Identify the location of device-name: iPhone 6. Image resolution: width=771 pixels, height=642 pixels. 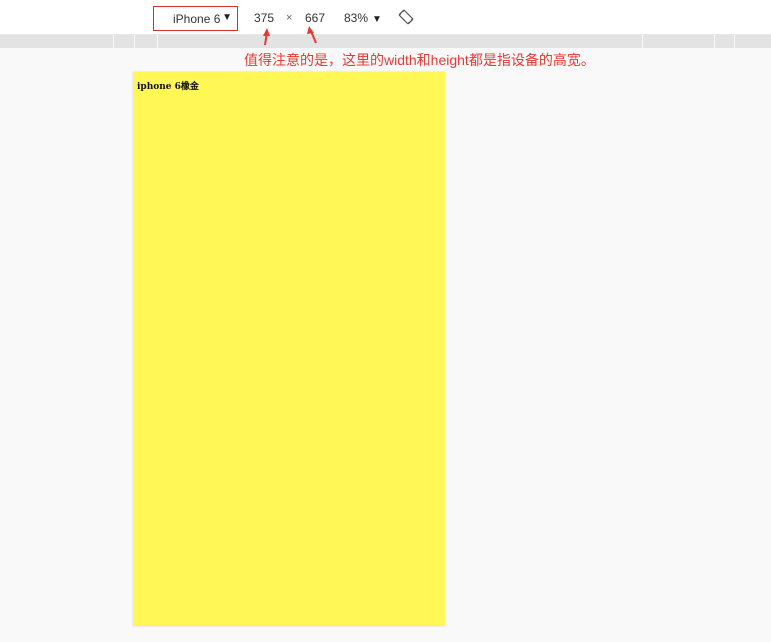
(197, 18).